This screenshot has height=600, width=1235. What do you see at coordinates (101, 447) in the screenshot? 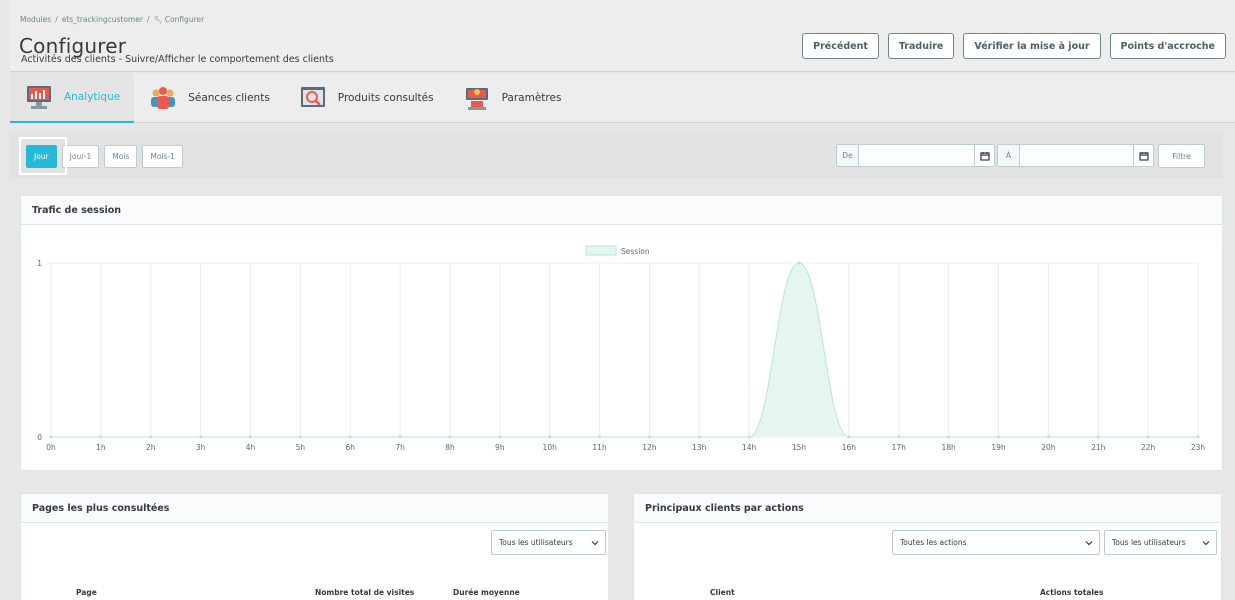
I see `x-tick-label: 1h` at bounding box center [101, 447].